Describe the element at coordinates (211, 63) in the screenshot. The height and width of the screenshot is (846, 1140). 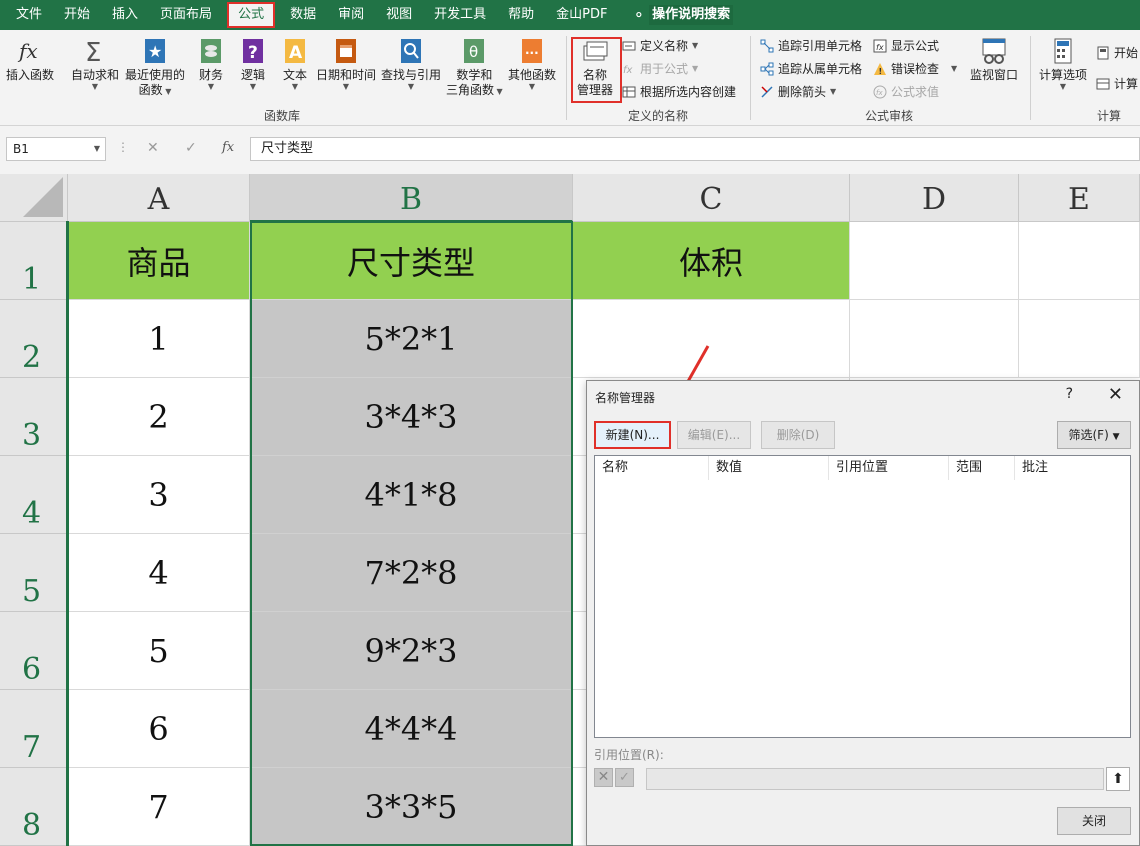
I see `financial-button: 财务 ▼` at that location.